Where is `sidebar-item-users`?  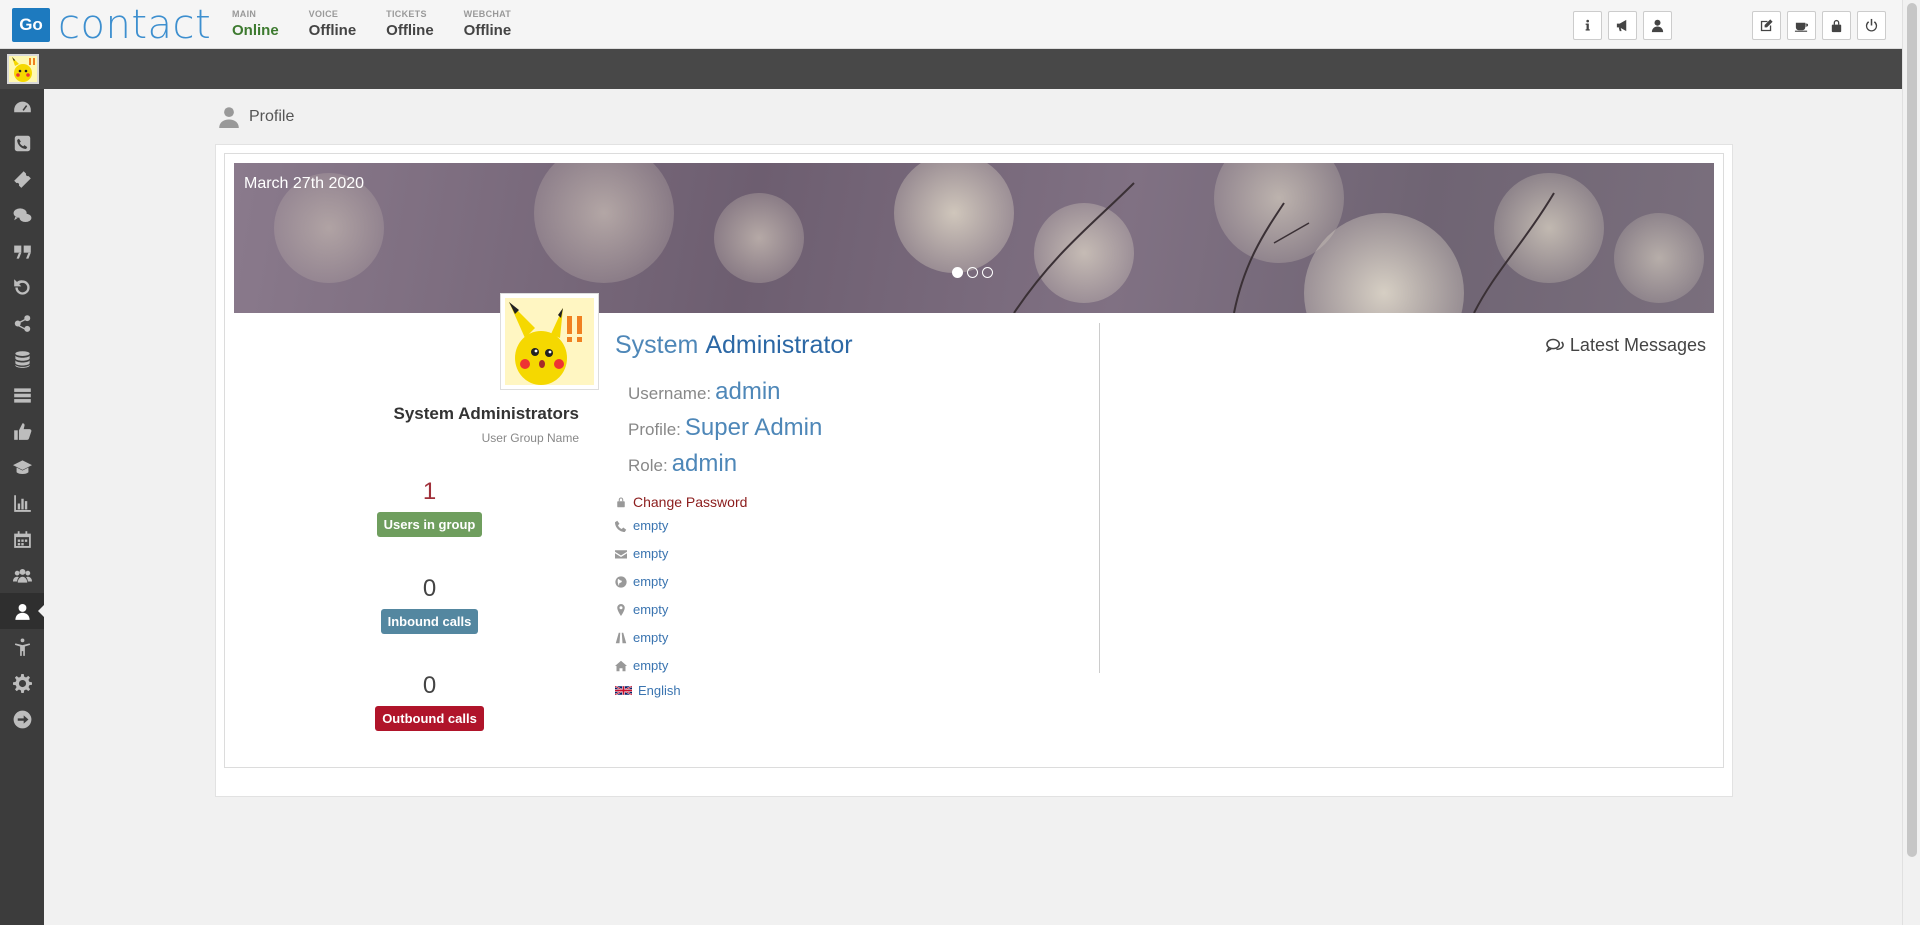
sidebar-item-users is located at coordinates (22, 575).